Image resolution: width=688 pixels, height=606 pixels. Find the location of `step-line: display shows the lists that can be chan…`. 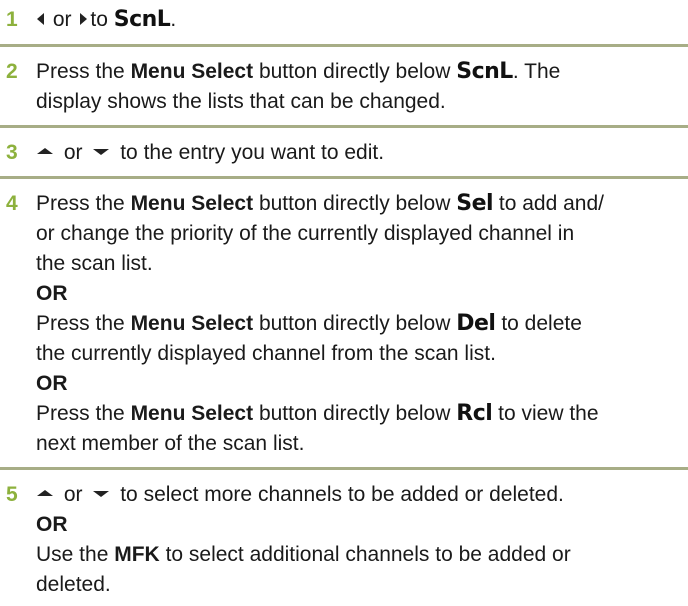

step-line: display shows the lists that can be chan… is located at coordinates (241, 101).